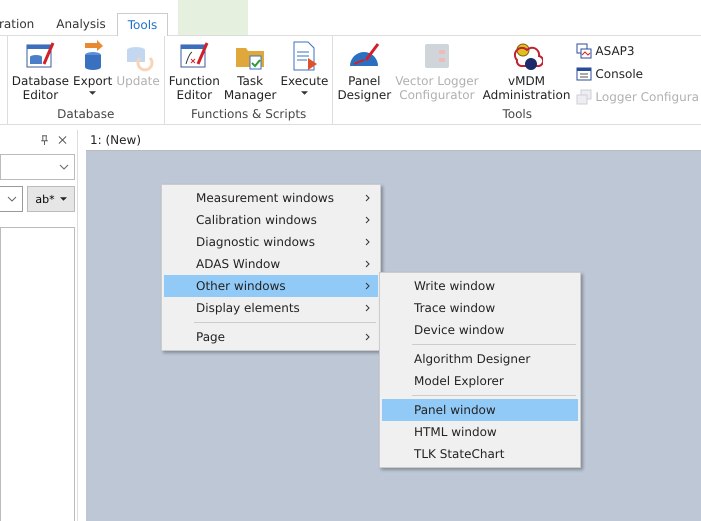 The height and width of the screenshot is (521, 701). Describe the element at coordinates (92, 67) in the screenshot. I see `ribbon-button: Export` at that location.